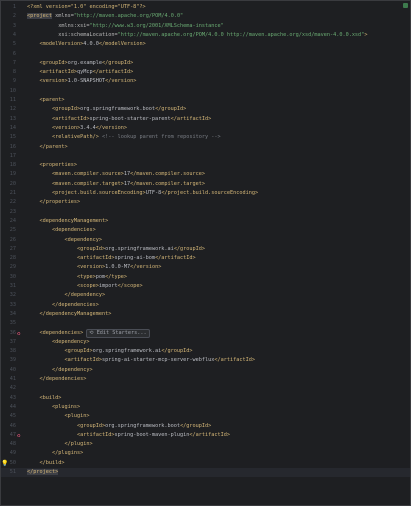 This screenshot has height=506, width=411. What do you see at coordinates (61, 230) in the screenshot?
I see `code-text: <dependencies>` at bounding box center [61, 230].